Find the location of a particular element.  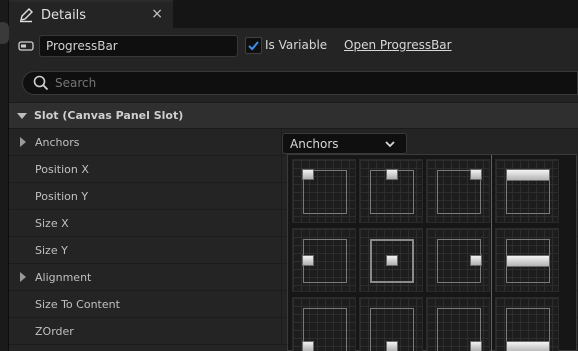

check-icon is located at coordinates (253, 46).